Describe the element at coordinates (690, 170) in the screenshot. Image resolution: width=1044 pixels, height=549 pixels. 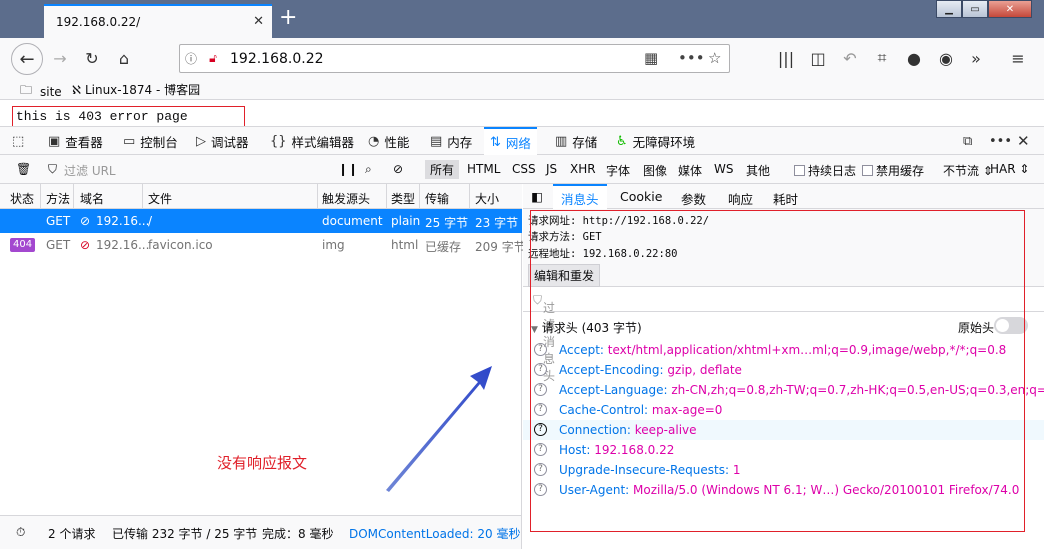
I see `filter-media: 媒体` at that location.